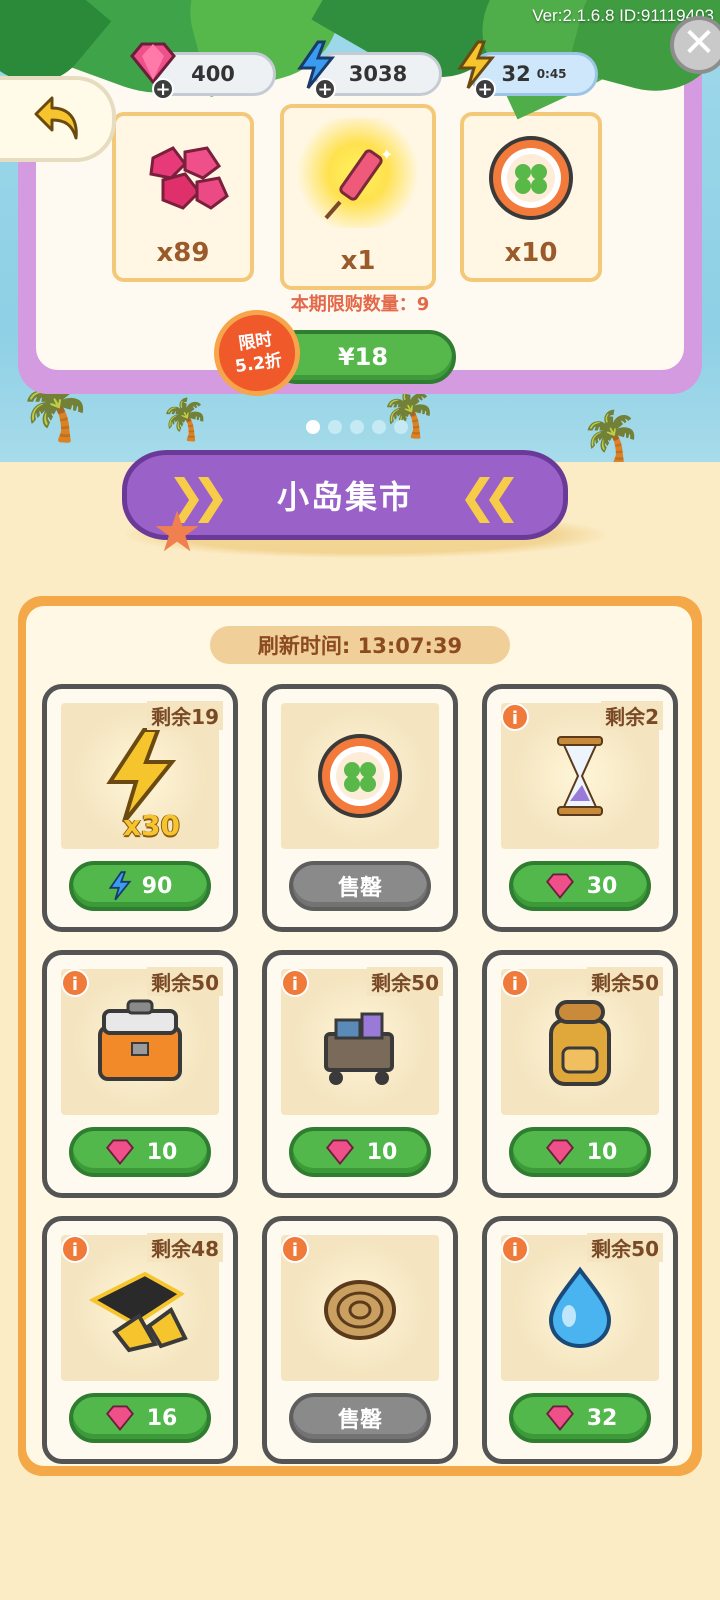 The height and width of the screenshot is (1600, 720). I want to click on toolbox-icon, so click(140, 1040).